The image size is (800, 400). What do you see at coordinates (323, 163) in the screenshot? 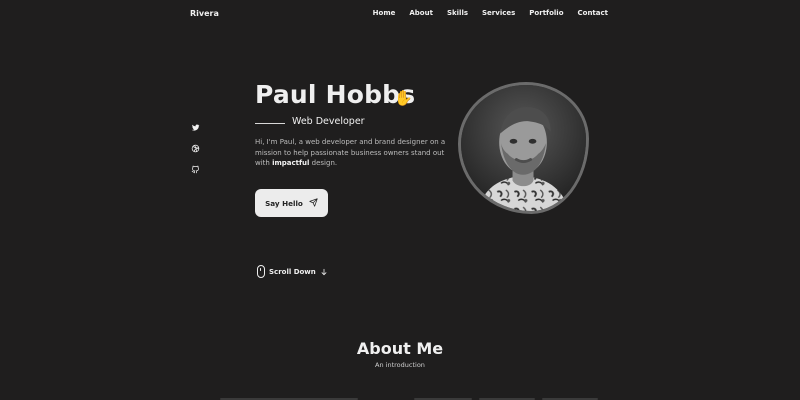
I see `bio-text-end: design.` at bounding box center [323, 163].